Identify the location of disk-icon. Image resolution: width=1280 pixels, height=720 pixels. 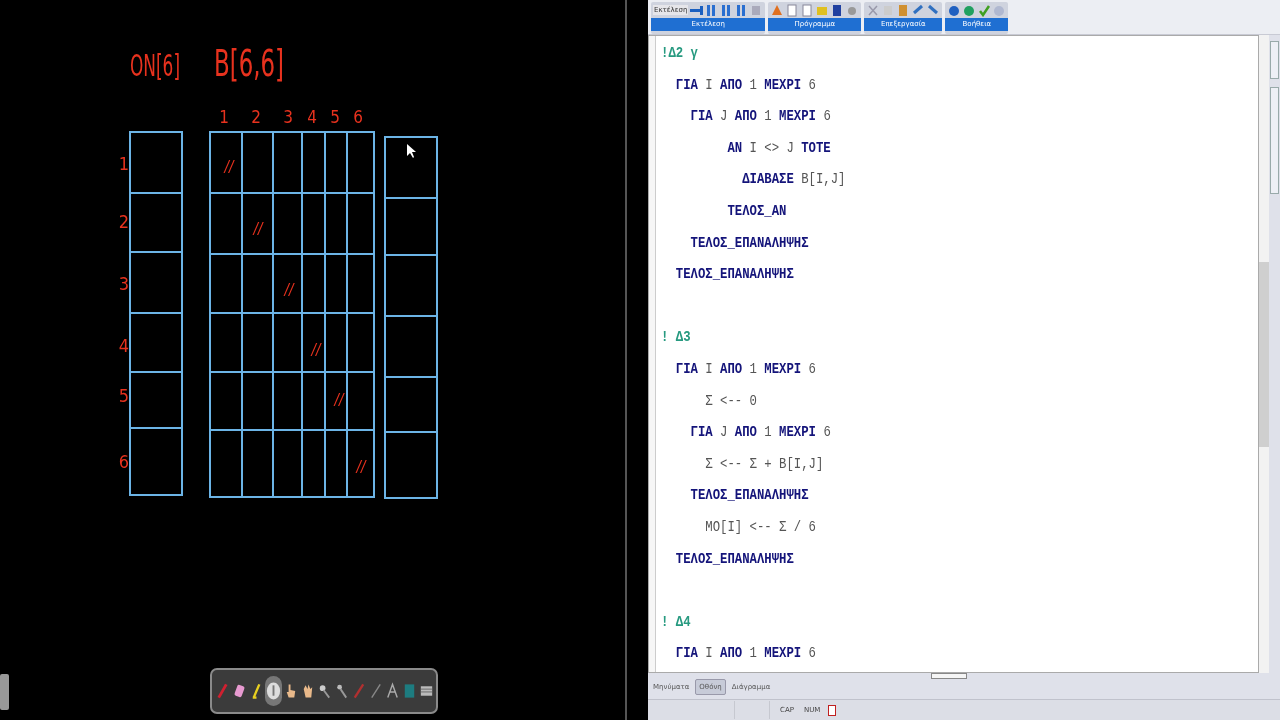
(273, 691).